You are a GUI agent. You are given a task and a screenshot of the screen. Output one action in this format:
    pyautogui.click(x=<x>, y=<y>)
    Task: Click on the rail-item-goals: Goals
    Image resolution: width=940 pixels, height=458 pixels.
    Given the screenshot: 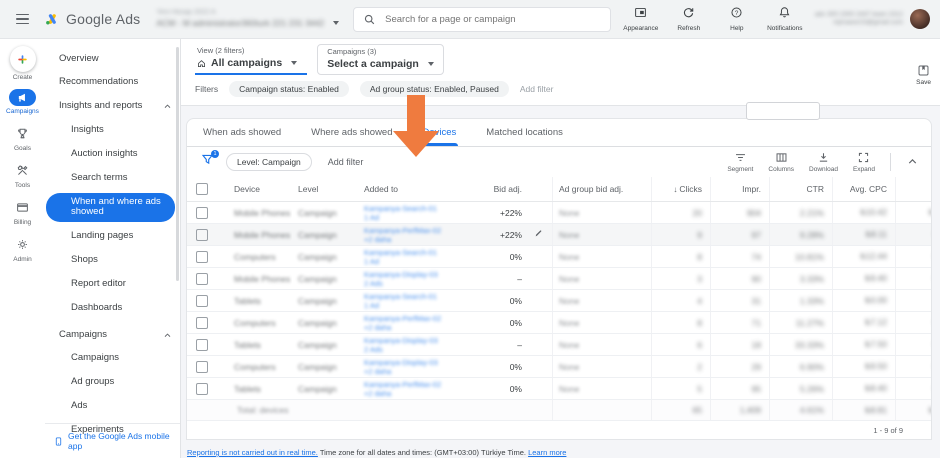 What is the action you would take?
    pyautogui.click(x=23, y=137)
    